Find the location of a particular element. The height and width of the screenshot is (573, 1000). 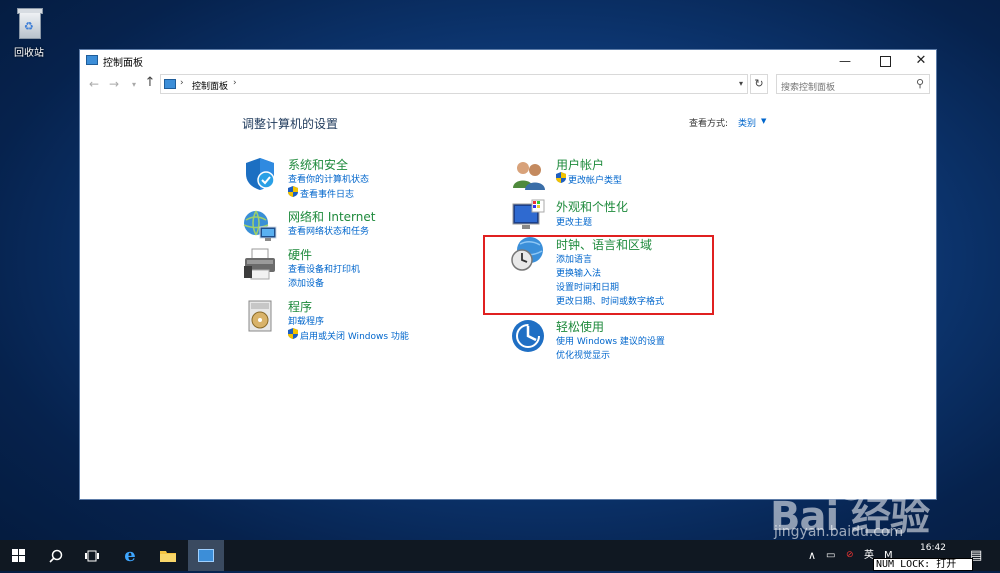

file-explorer-taskbar-button is located at coordinates (168, 555).